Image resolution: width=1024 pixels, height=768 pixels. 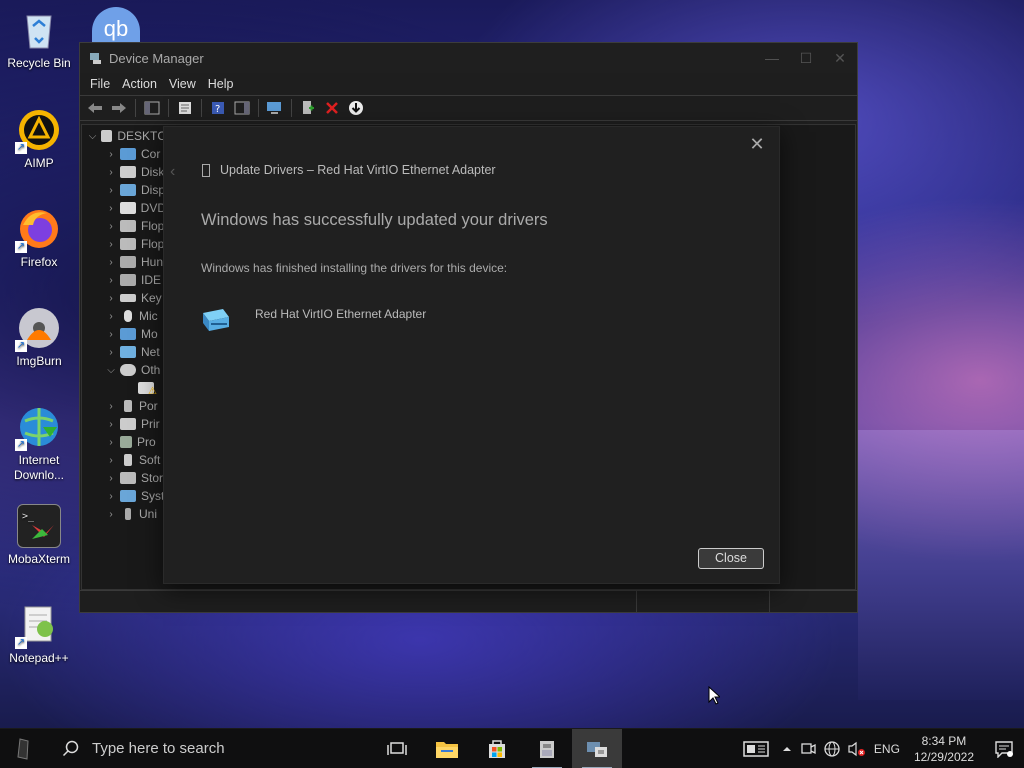 What do you see at coordinates (356, 108) in the screenshot?
I see `enable-device-button` at bounding box center [356, 108].